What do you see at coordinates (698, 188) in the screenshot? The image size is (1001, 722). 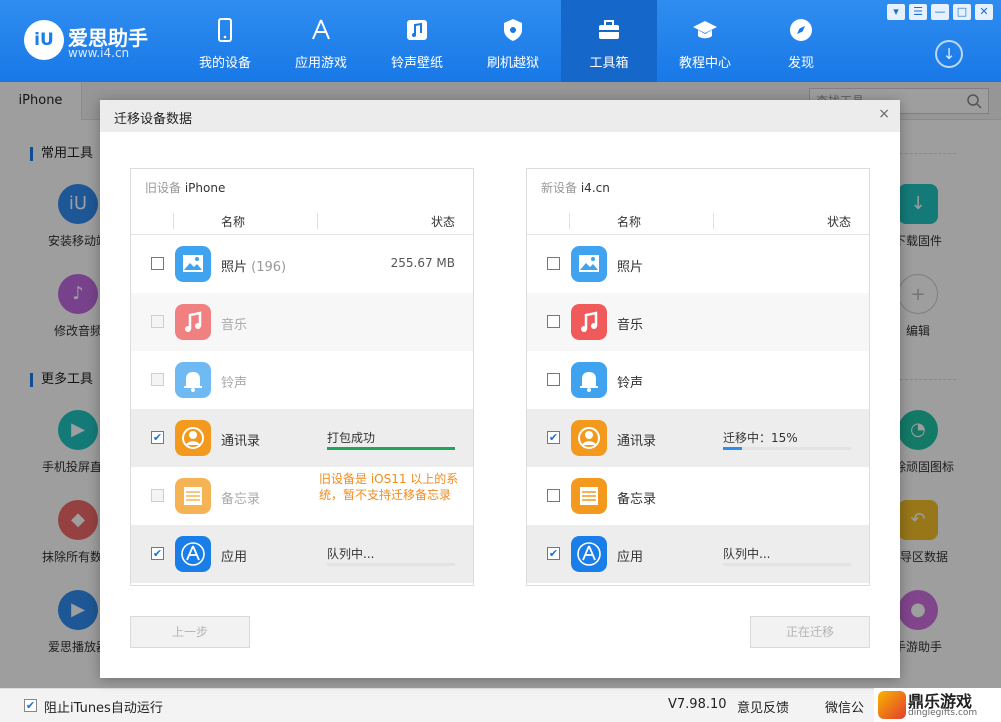 I see `panel-title: 新设备 i4.cn` at bounding box center [698, 188].